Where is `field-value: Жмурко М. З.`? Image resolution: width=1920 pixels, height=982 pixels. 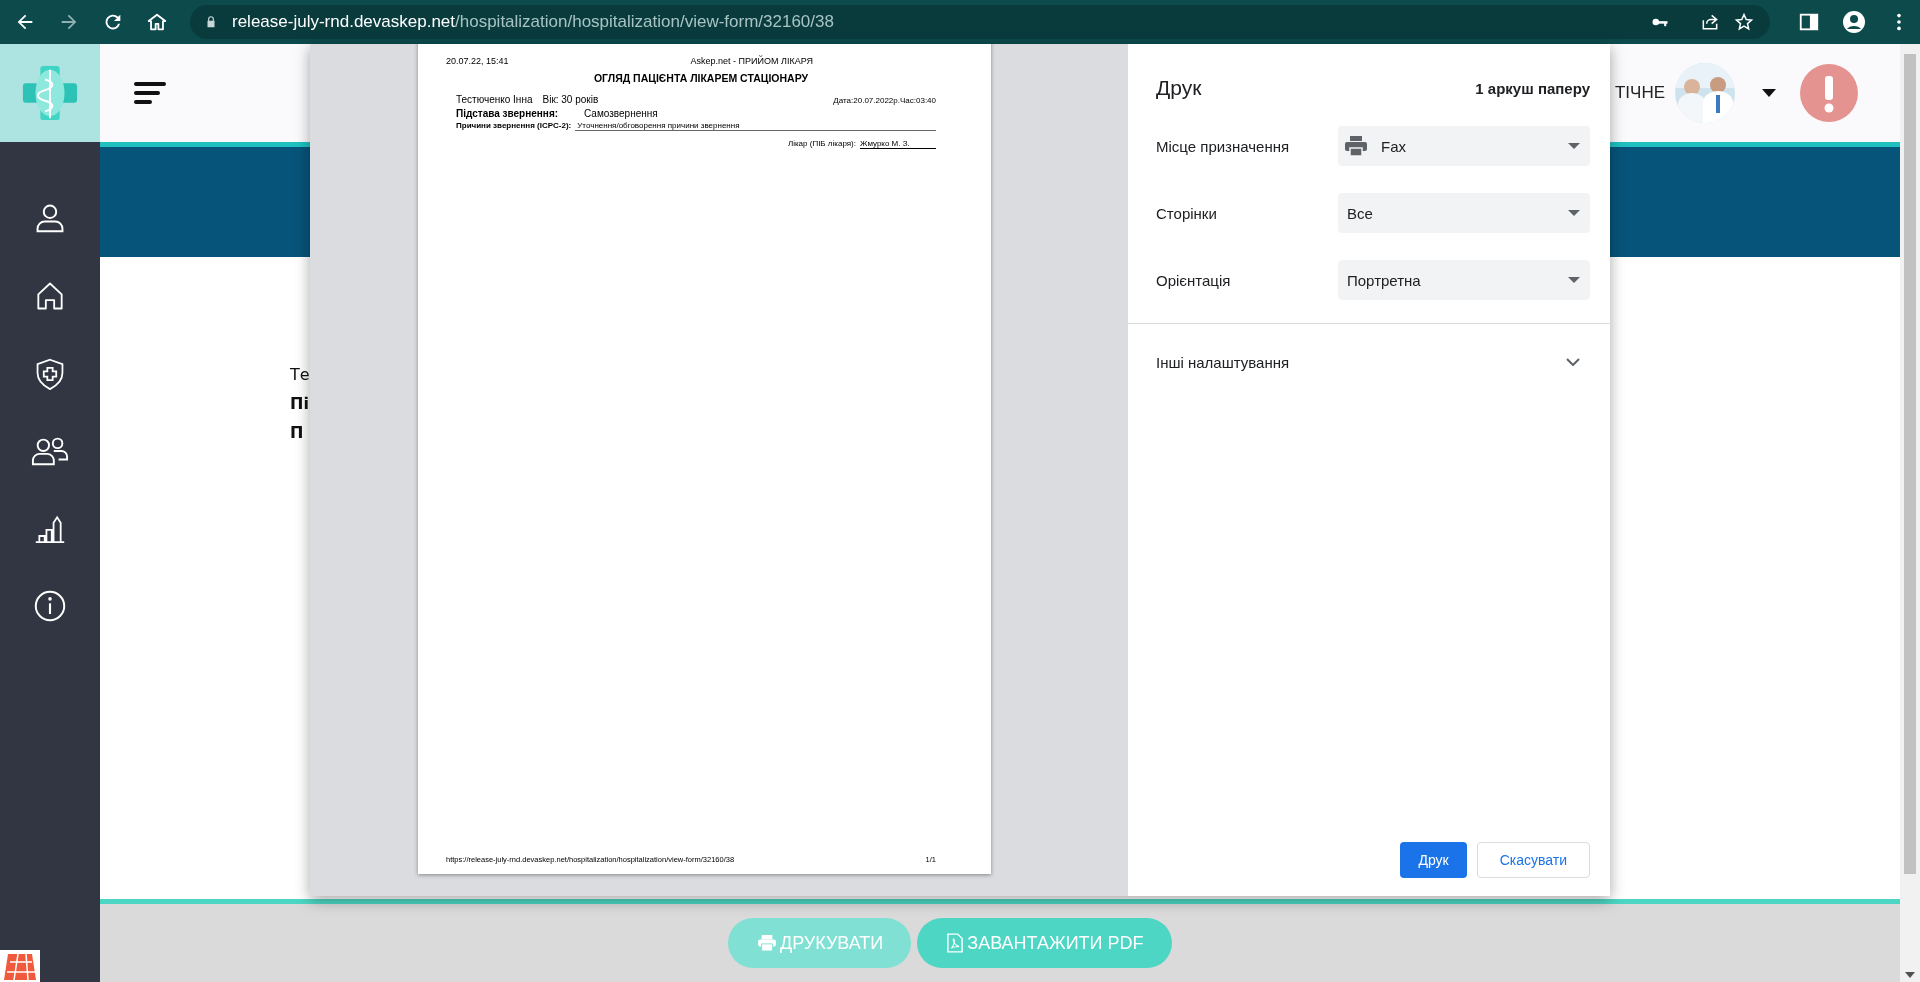 field-value: Жмурко М. З. is located at coordinates (898, 144).